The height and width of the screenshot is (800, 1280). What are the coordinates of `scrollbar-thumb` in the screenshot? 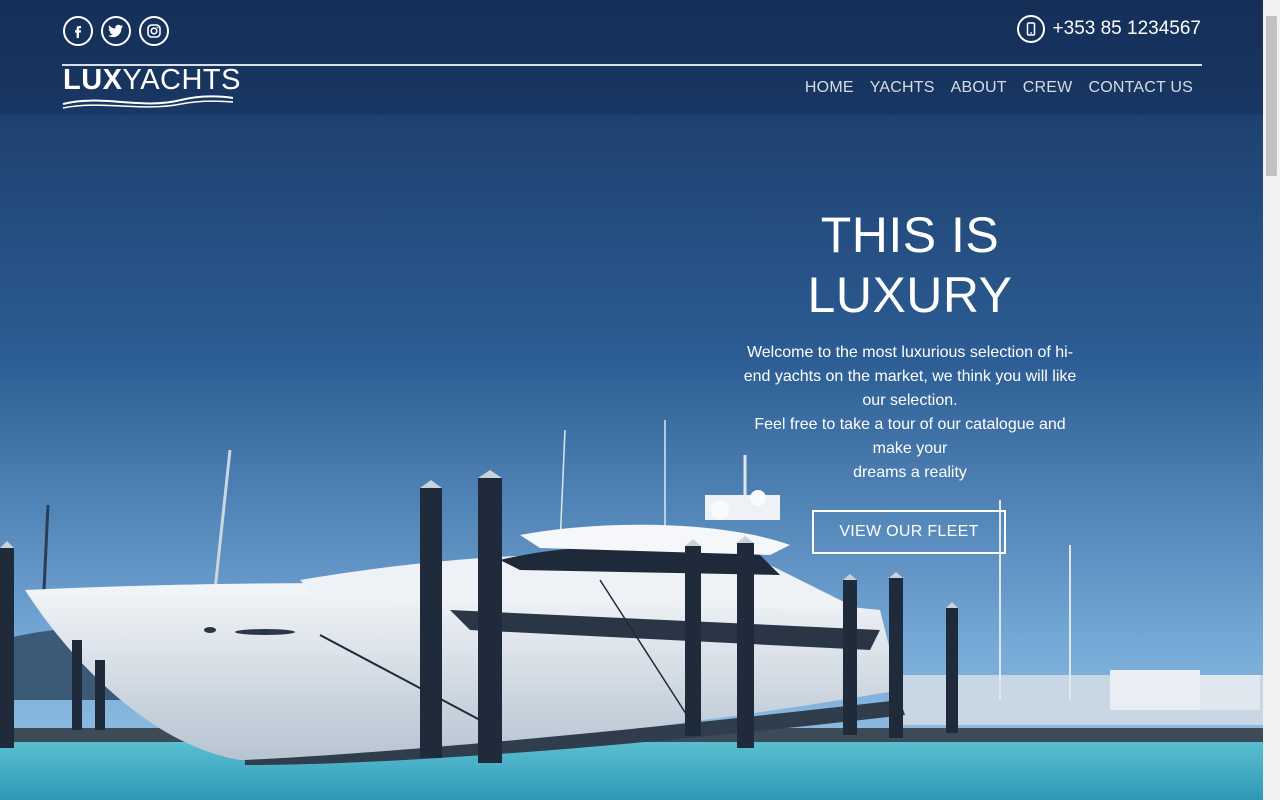 It's located at (1271, 96).